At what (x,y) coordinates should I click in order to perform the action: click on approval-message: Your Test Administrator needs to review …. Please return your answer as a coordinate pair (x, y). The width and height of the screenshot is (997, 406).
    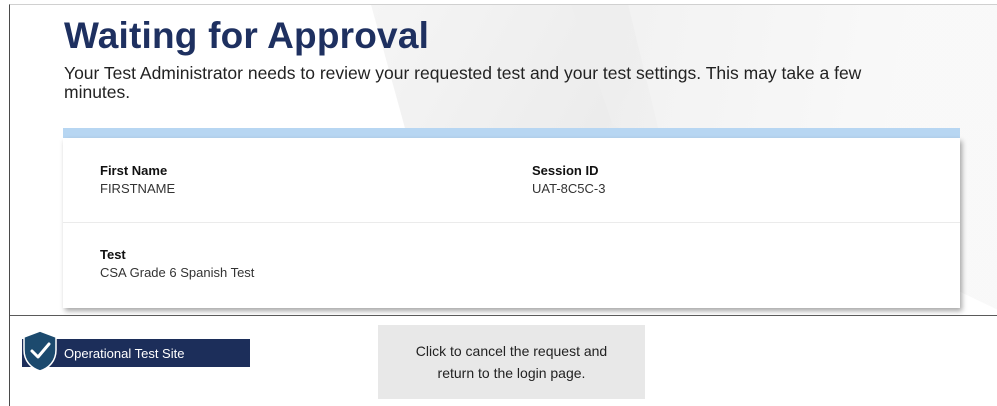
    Looking at the image, I should click on (463, 82).